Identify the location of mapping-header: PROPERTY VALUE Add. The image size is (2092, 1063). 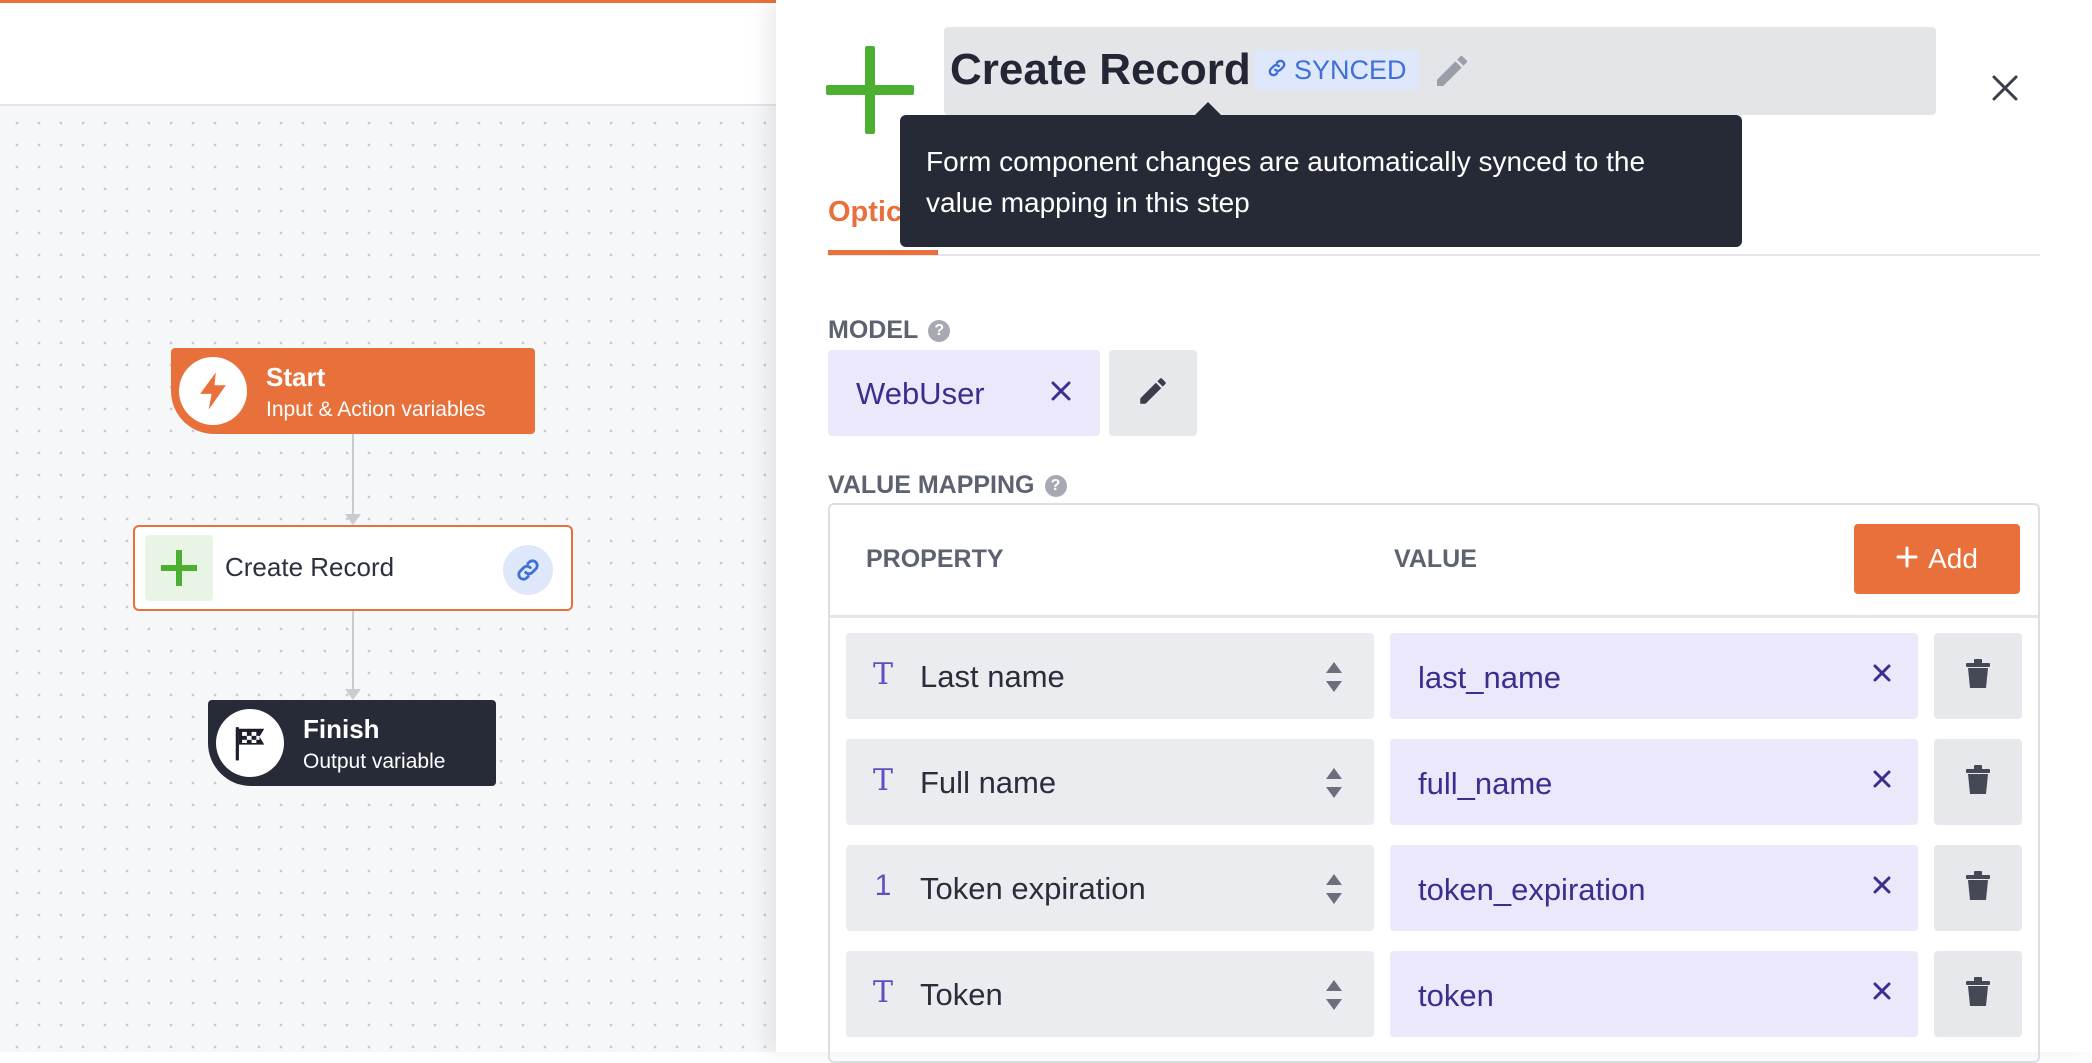
(1434, 561).